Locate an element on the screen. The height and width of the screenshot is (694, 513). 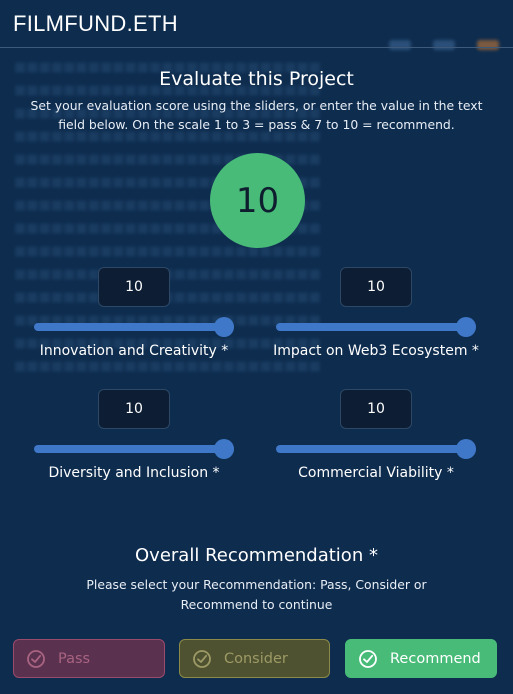
web3-impact-slider-track is located at coordinates (376, 327).